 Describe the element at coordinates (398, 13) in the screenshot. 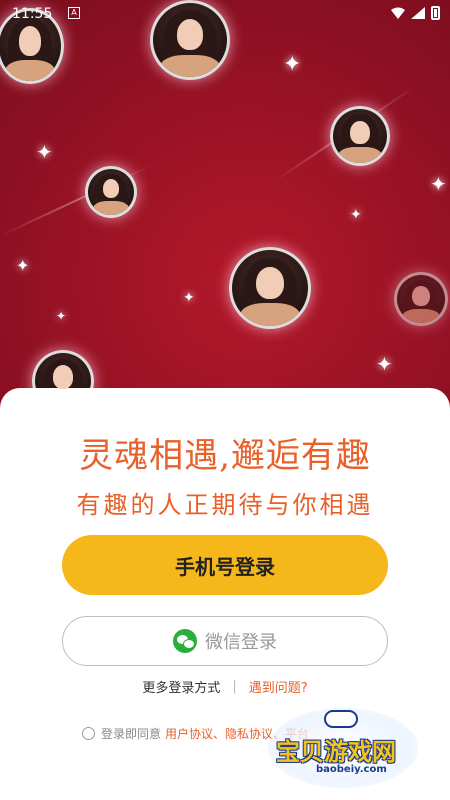

I see `wifi-icon` at that location.